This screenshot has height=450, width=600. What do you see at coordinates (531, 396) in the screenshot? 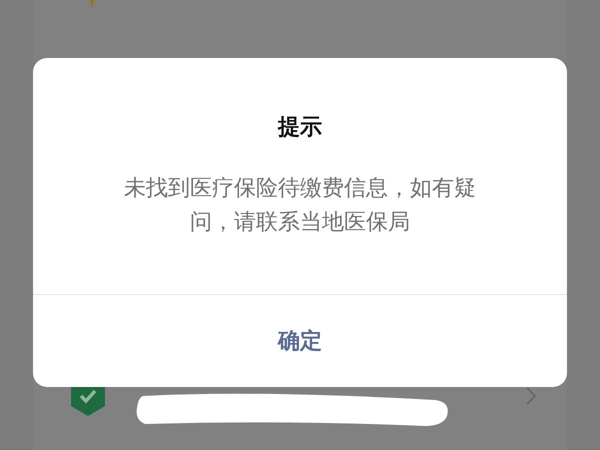
I see `chevron-right-icon` at bounding box center [531, 396].